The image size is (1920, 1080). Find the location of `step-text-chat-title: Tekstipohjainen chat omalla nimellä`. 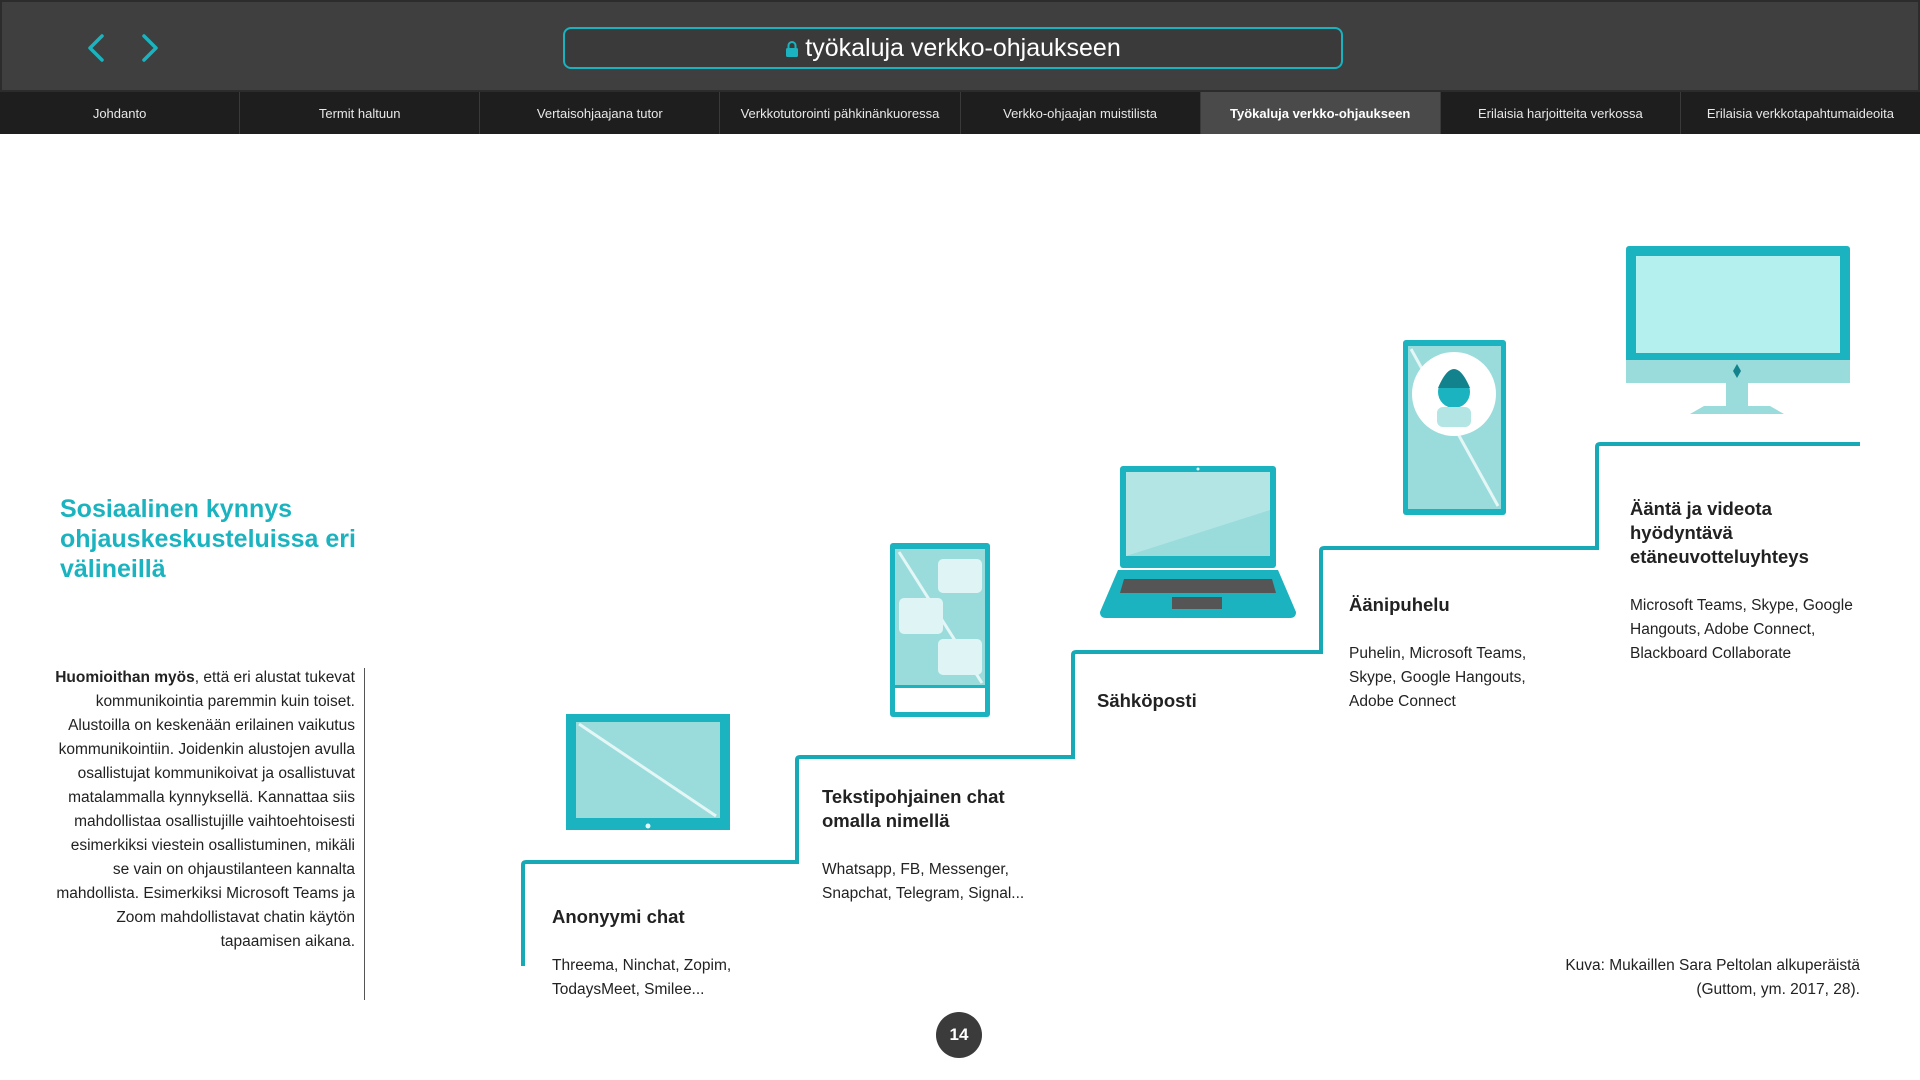

step-text-chat-title: Tekstipohjainen chat omalla nimellä is located at coordinates (913, 808).